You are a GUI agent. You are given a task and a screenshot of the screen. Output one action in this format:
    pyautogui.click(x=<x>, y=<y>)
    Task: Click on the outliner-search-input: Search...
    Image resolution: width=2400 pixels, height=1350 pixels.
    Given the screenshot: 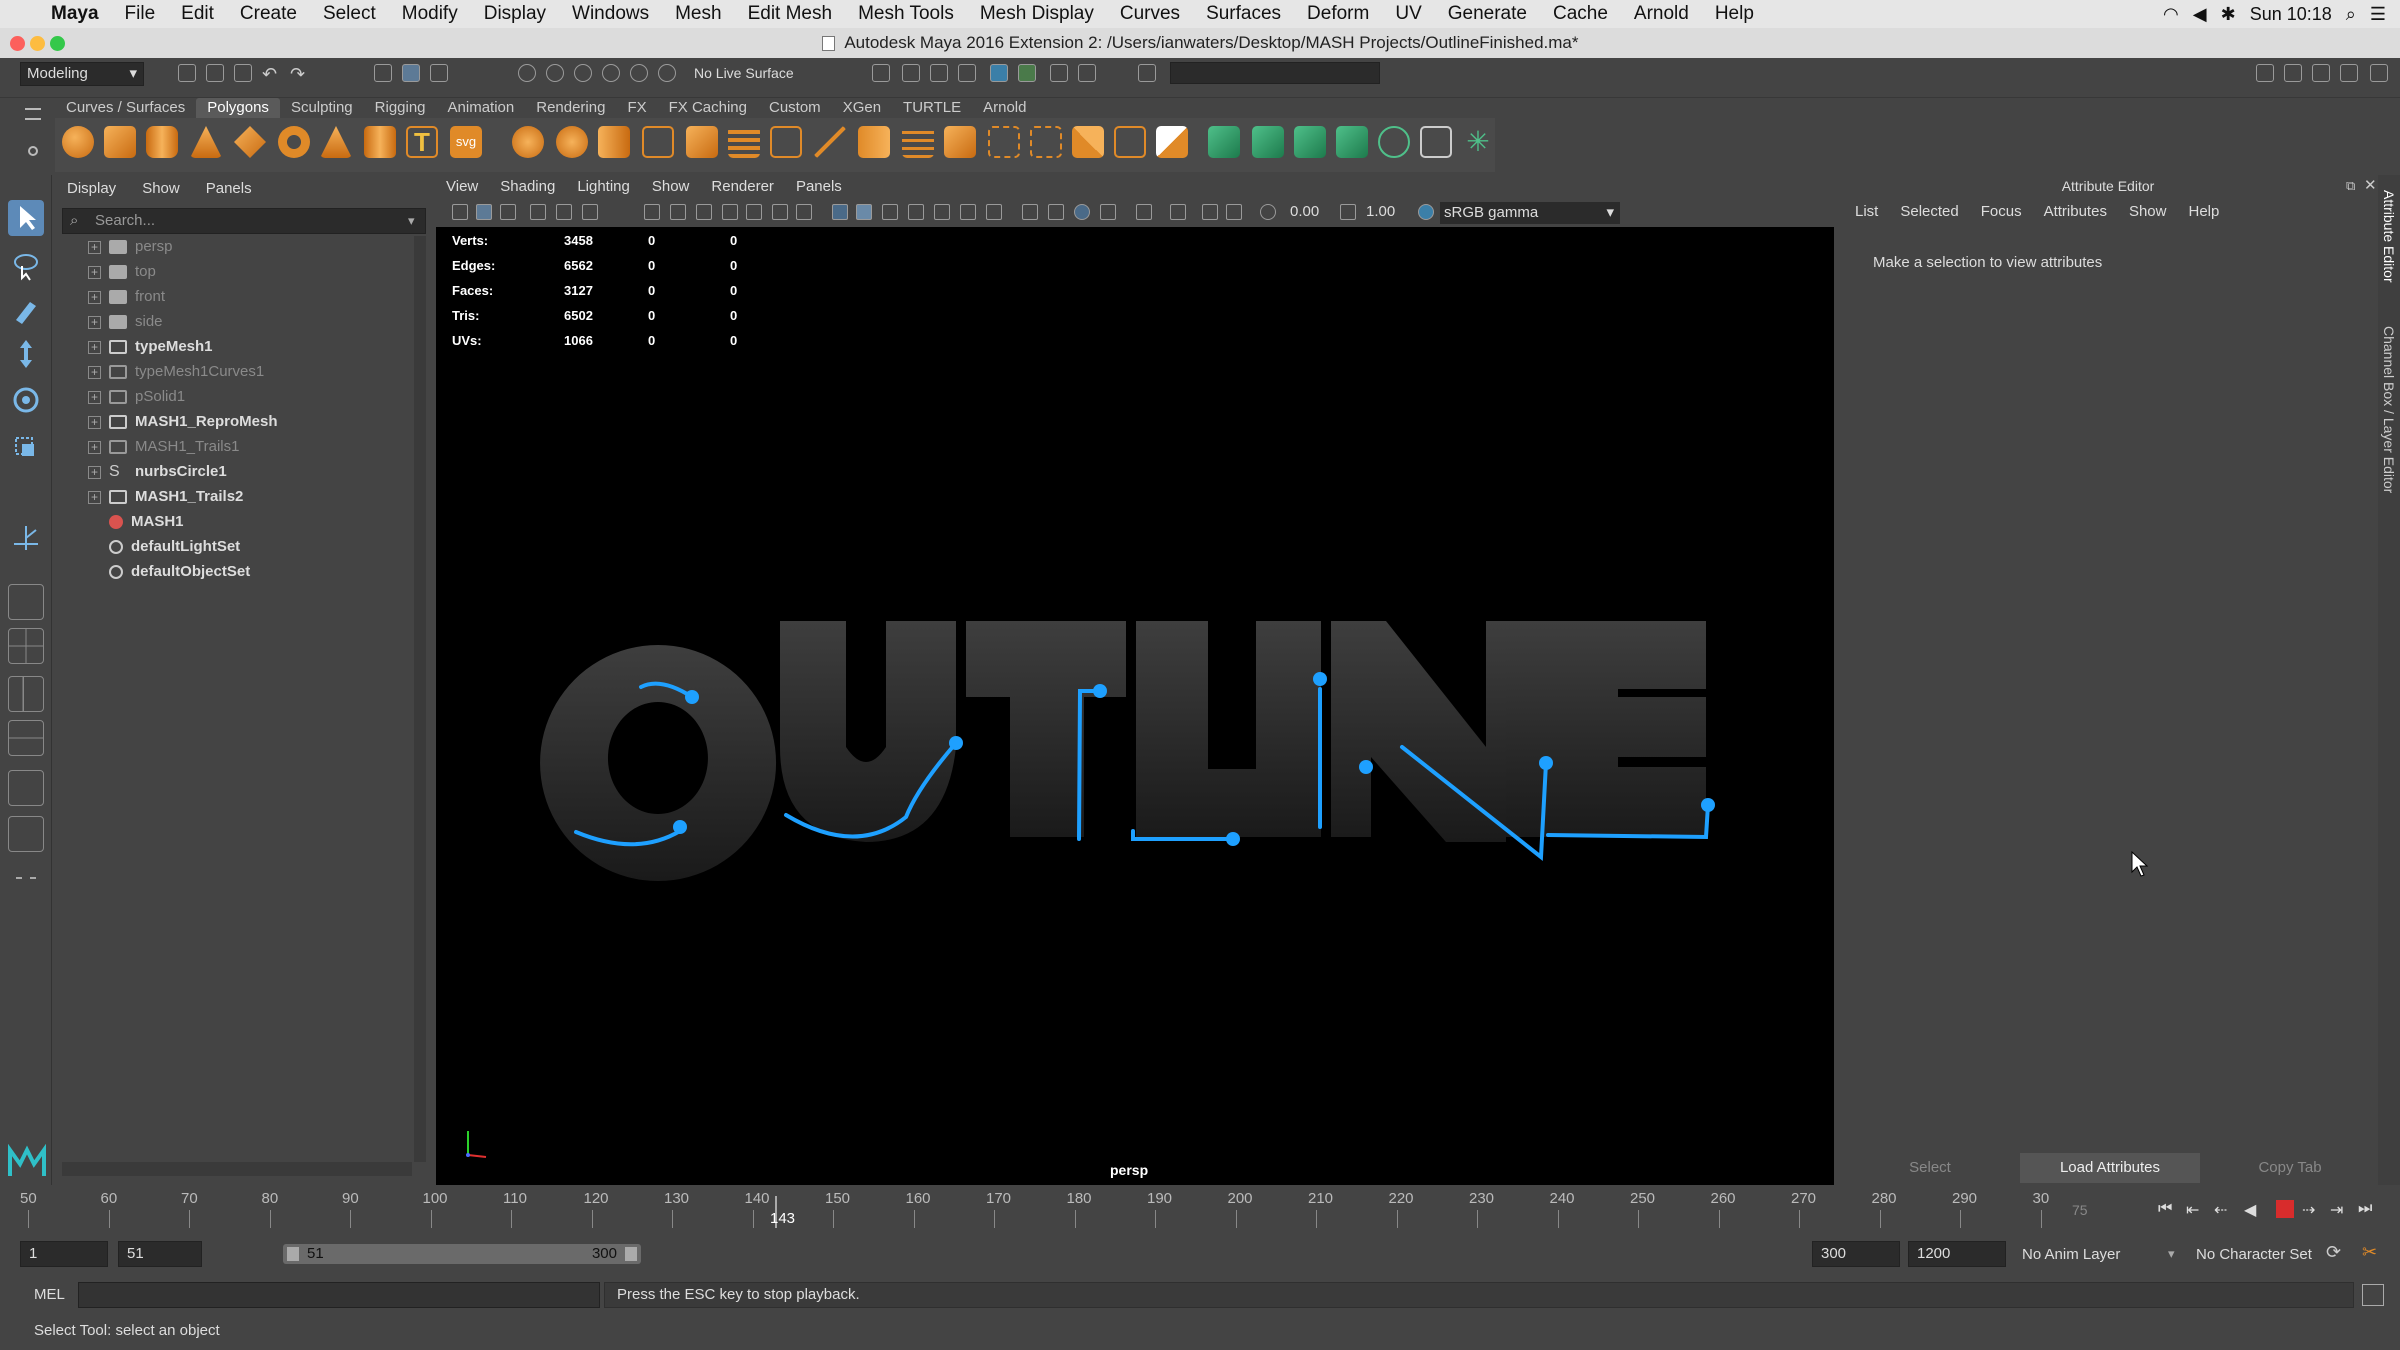 What is the action you would take?
    pyautogui.click(x=244, y=221)
    